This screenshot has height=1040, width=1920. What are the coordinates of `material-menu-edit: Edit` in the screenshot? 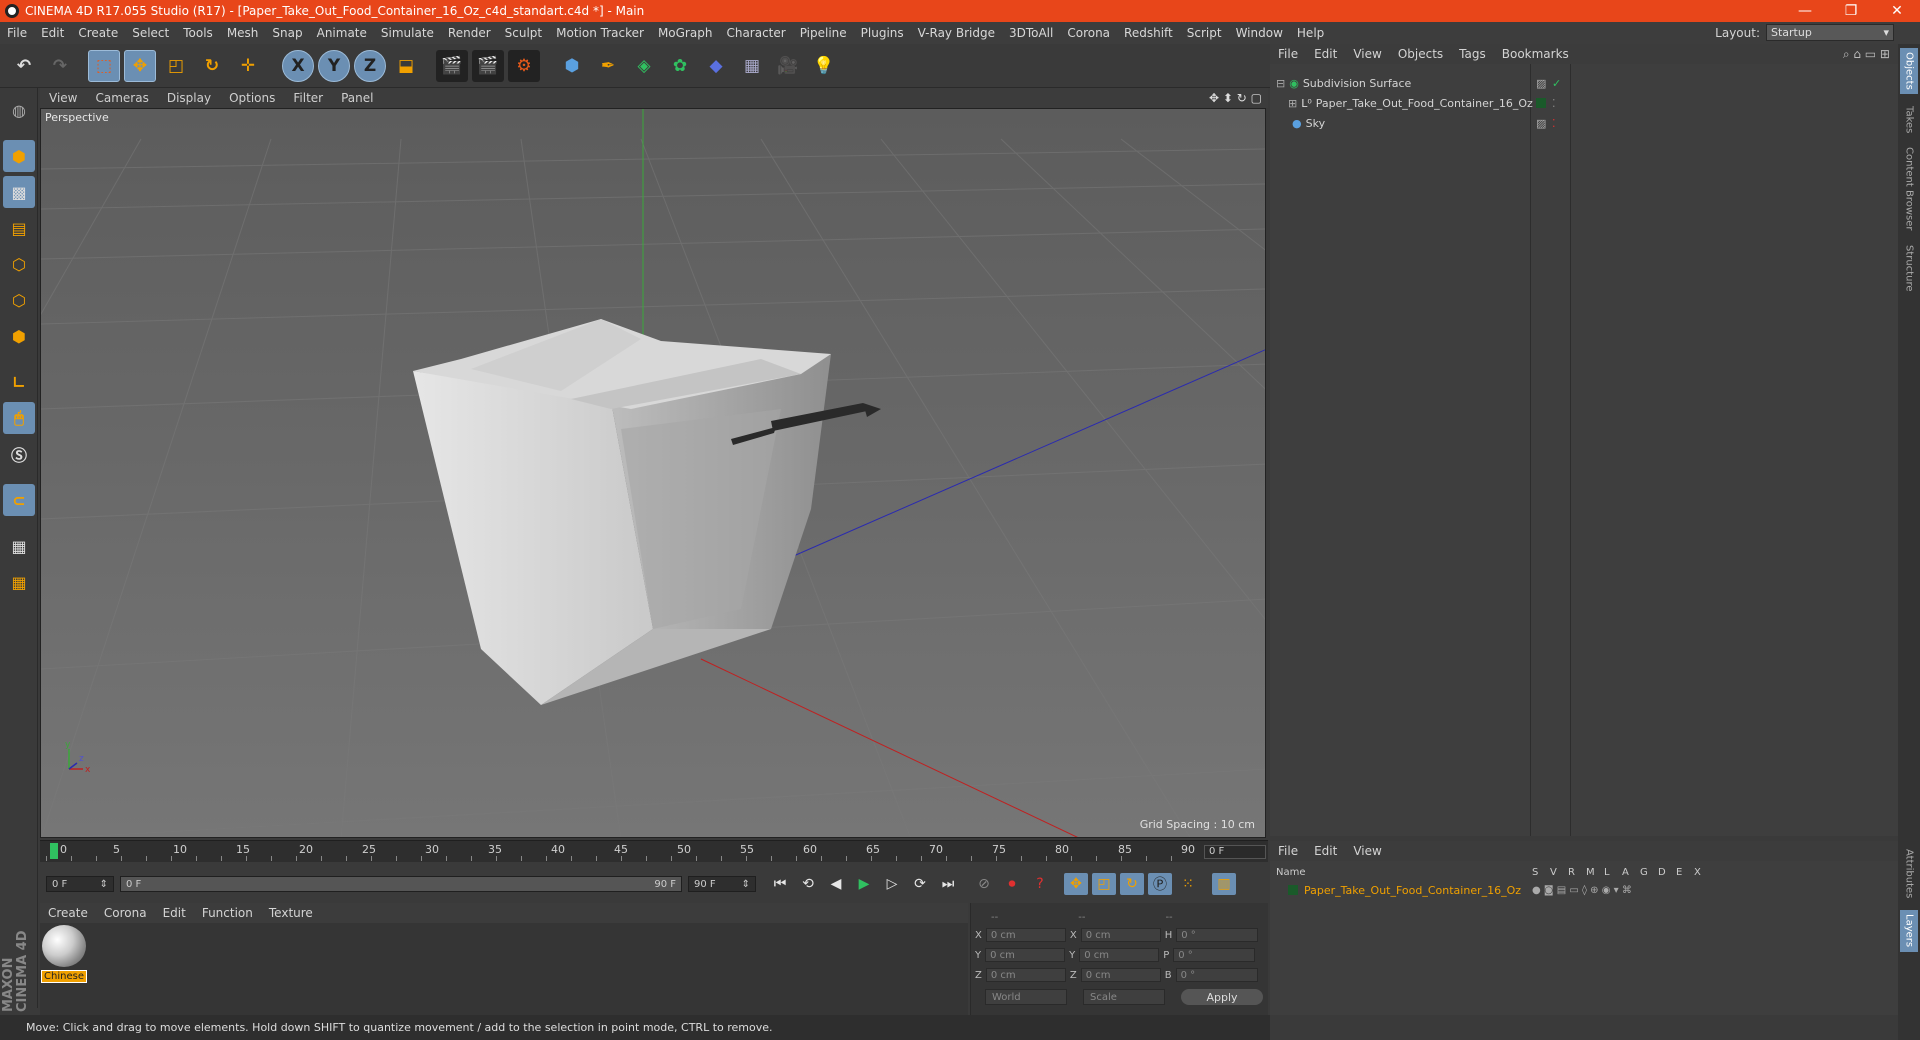 It's located at (174, 913).